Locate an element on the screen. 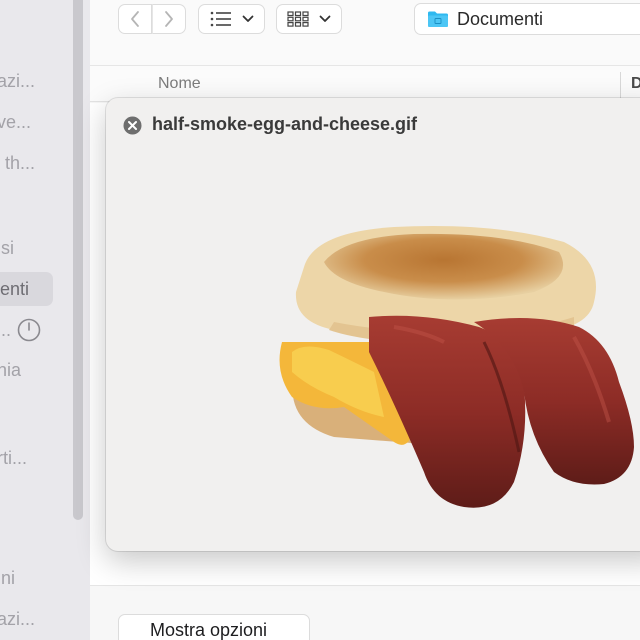 The image size is (640, 640). list-view-icon is located at coordinates (220, 19).